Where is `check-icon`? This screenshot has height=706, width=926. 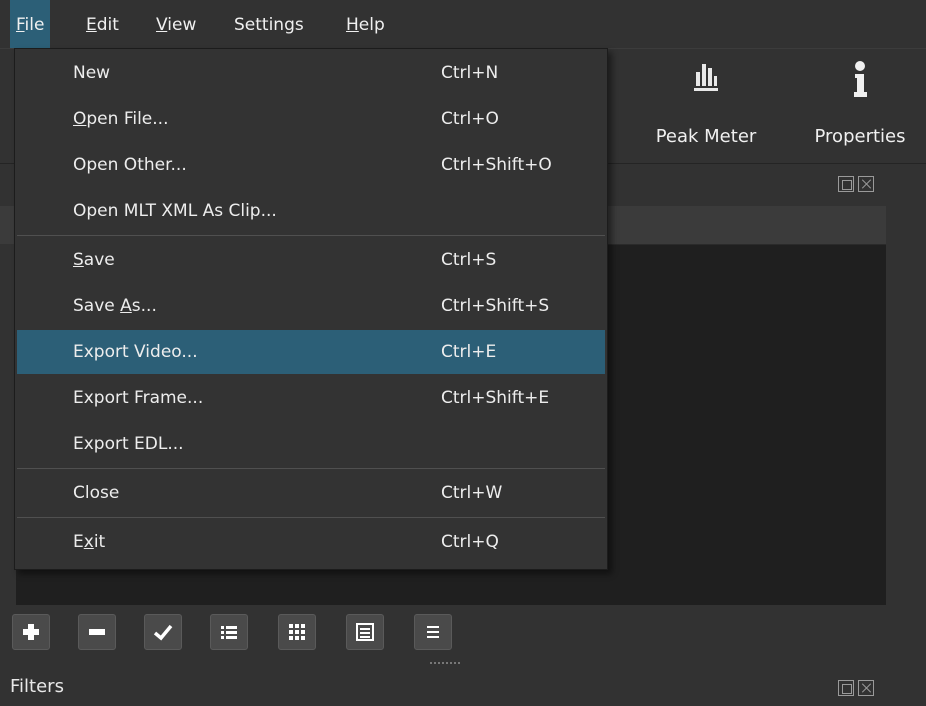
check-icon is located at coordinates (163, 632).